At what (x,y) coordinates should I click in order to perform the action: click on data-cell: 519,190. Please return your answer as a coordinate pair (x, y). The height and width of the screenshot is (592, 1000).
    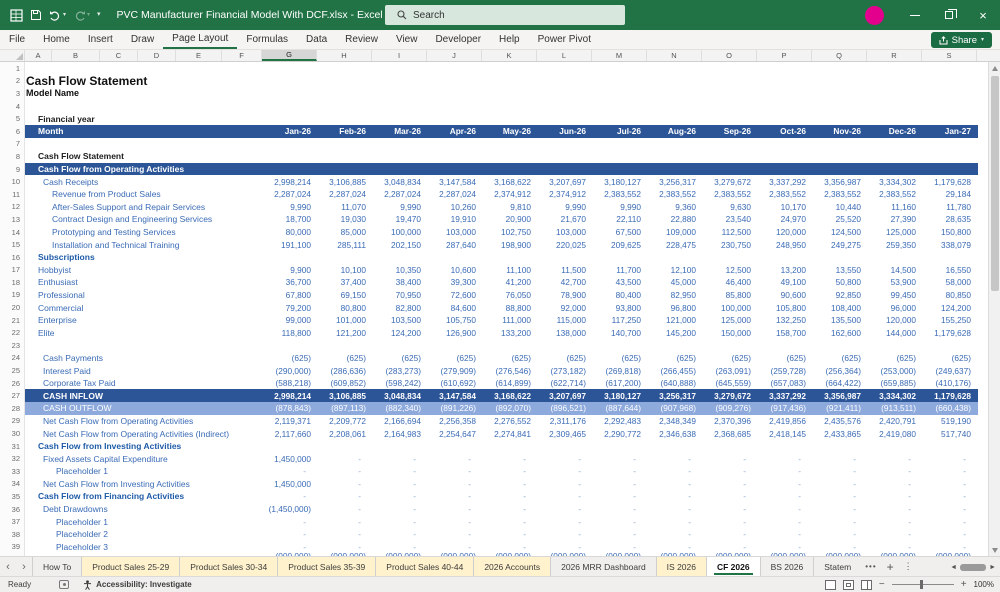
    Looking at the image, I should click on (949, 421).